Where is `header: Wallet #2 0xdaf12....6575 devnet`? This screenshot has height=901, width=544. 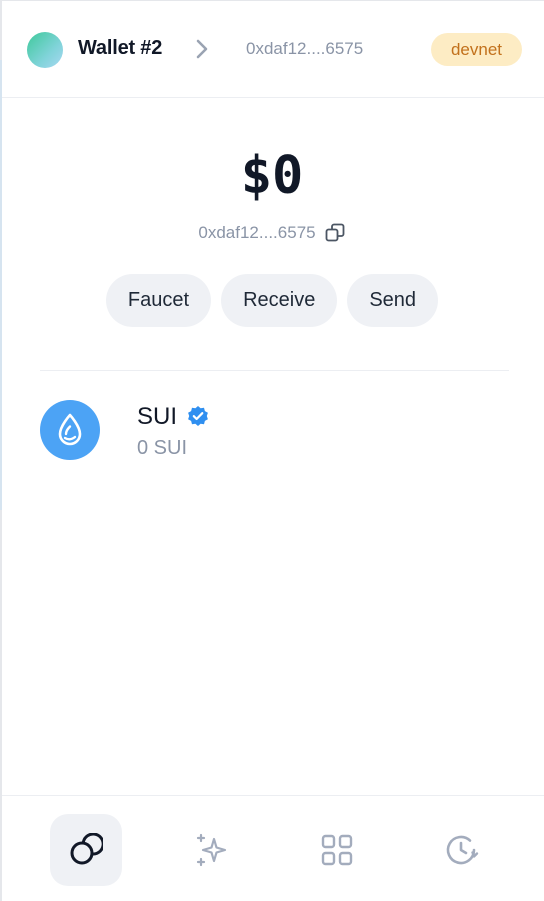
header: Wallet #2 0xdaf12....6575 devnet is located at coordinates (273, 49).